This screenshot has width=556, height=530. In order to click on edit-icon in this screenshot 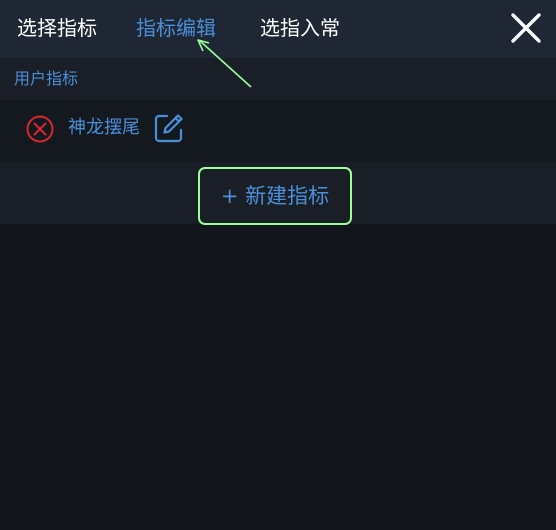, I will do `click(168, 128)`.